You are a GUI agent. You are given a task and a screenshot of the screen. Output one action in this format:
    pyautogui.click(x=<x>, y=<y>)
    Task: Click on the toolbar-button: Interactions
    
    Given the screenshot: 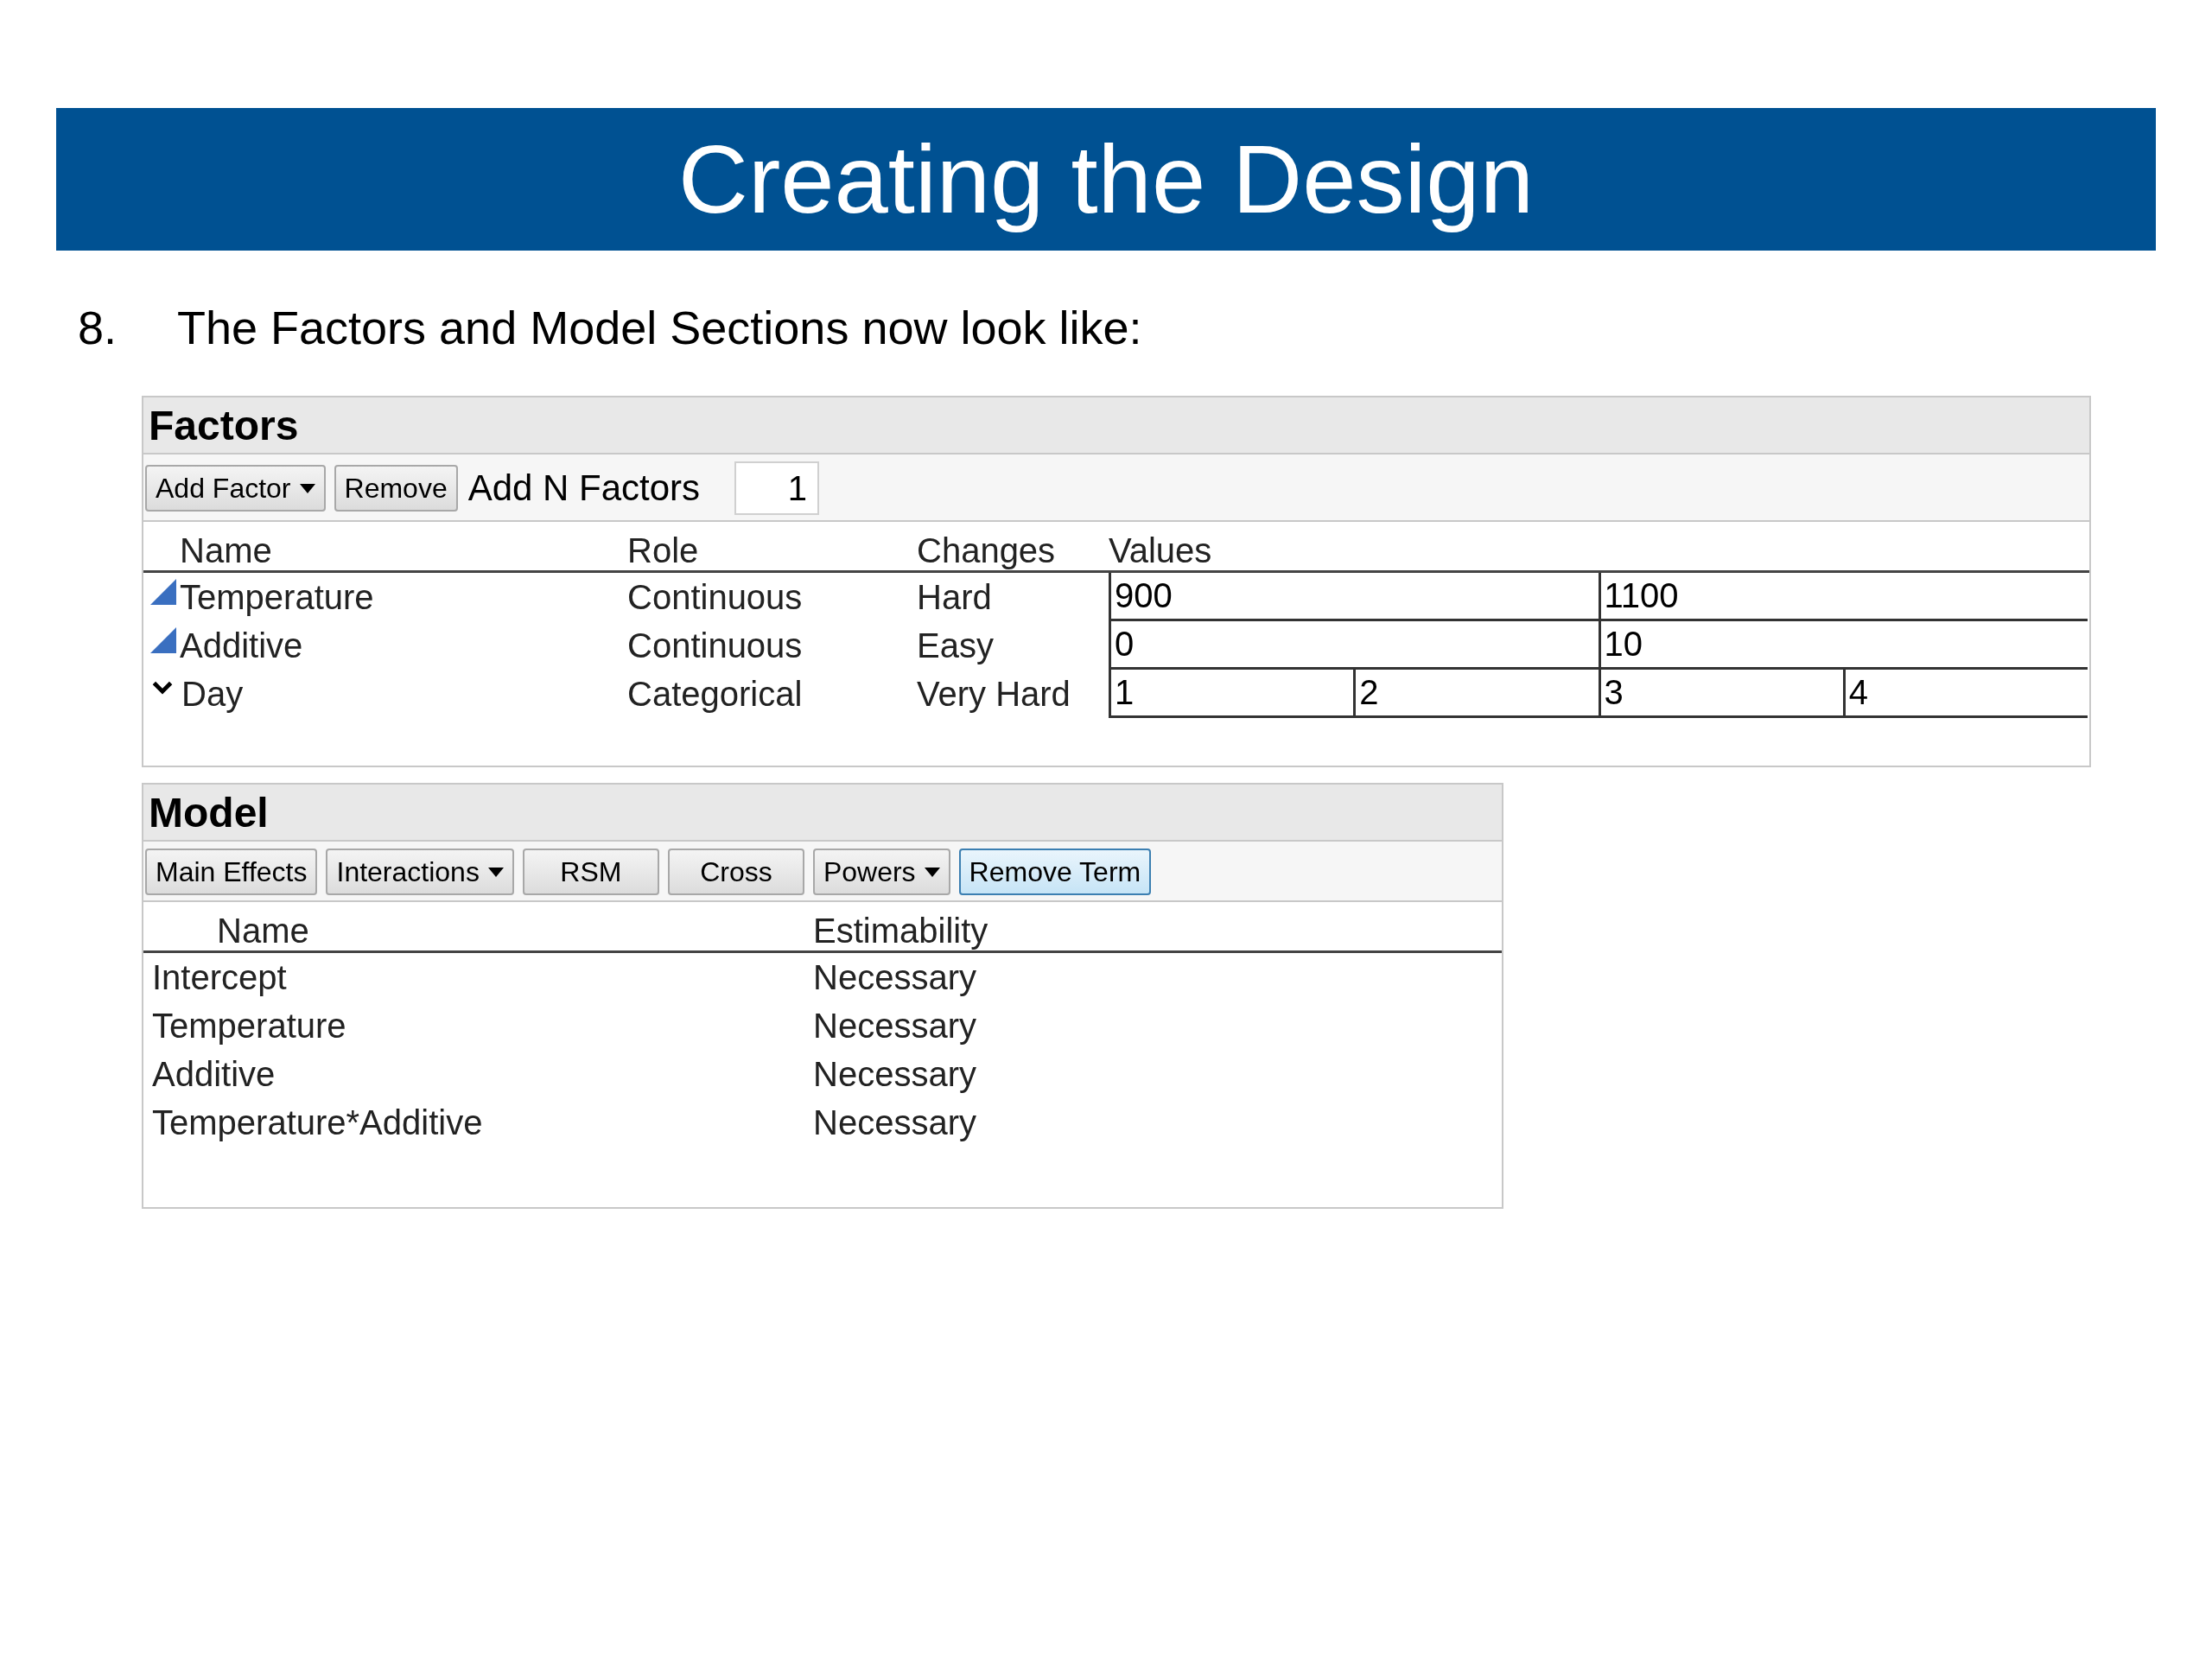 What is the action you would take?
    pyautogui.click(x=420, y=872)
    